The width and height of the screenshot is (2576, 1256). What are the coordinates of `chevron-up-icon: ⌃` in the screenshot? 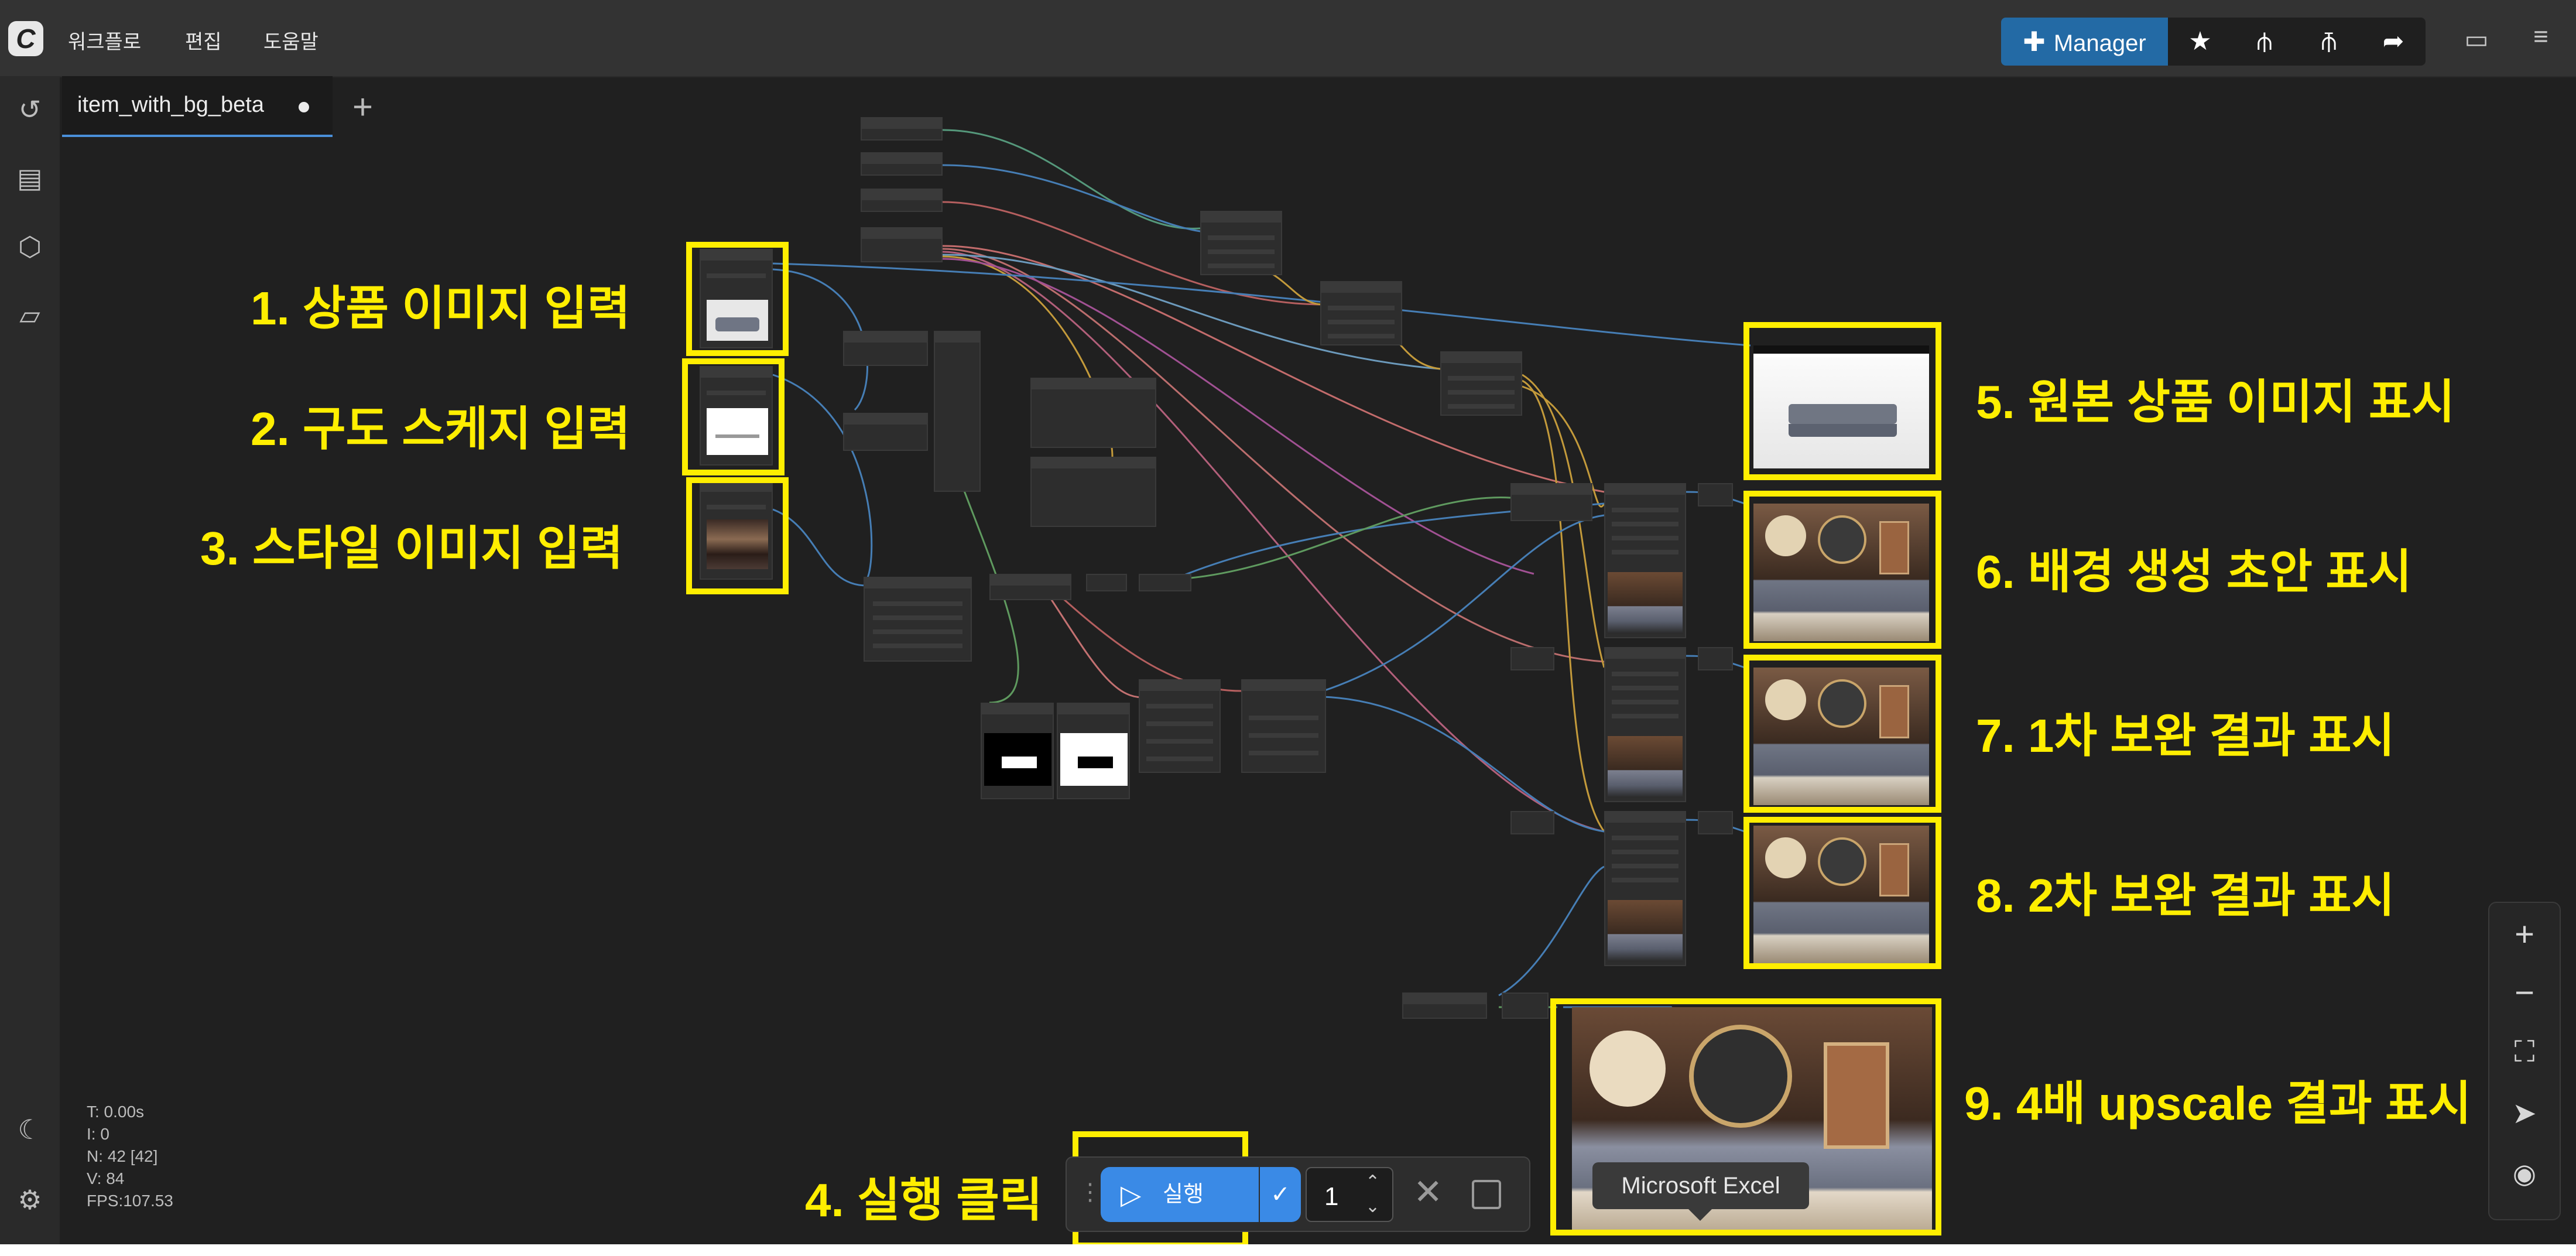 It's located at (1372, 1182).